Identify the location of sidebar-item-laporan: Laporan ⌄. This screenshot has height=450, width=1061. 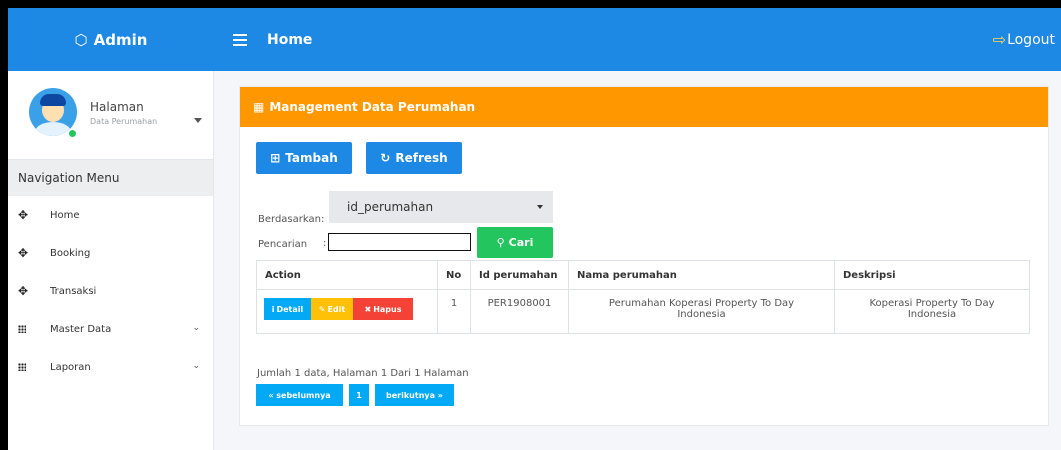
(110, 367).